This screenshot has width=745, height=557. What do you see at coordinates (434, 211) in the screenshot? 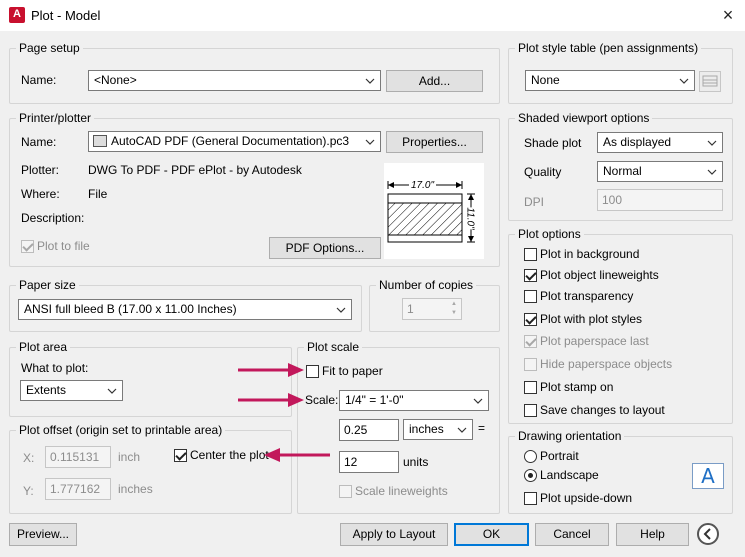
I see `paper-preview: 17.0" 11.0"` at bounding box center [434, 211].